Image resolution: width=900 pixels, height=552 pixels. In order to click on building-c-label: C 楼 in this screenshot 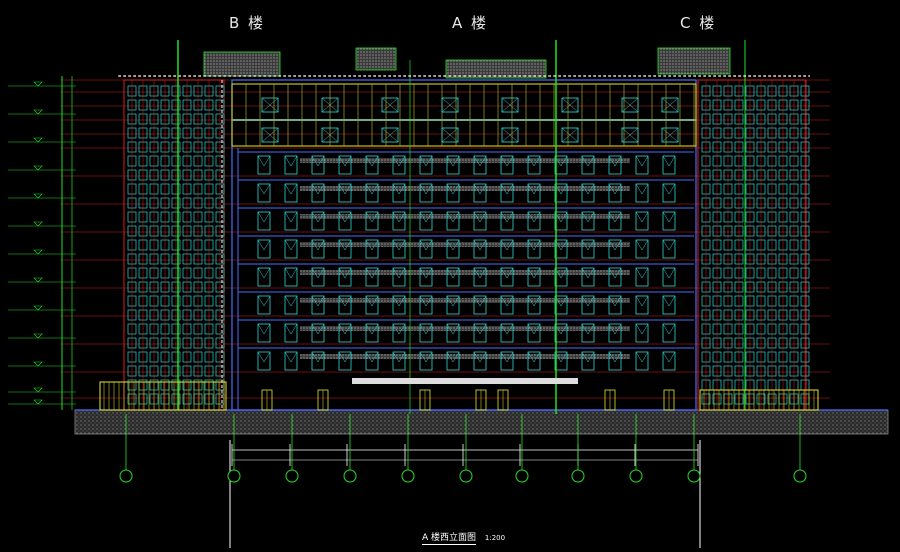, I will do `click(698, 23)`.